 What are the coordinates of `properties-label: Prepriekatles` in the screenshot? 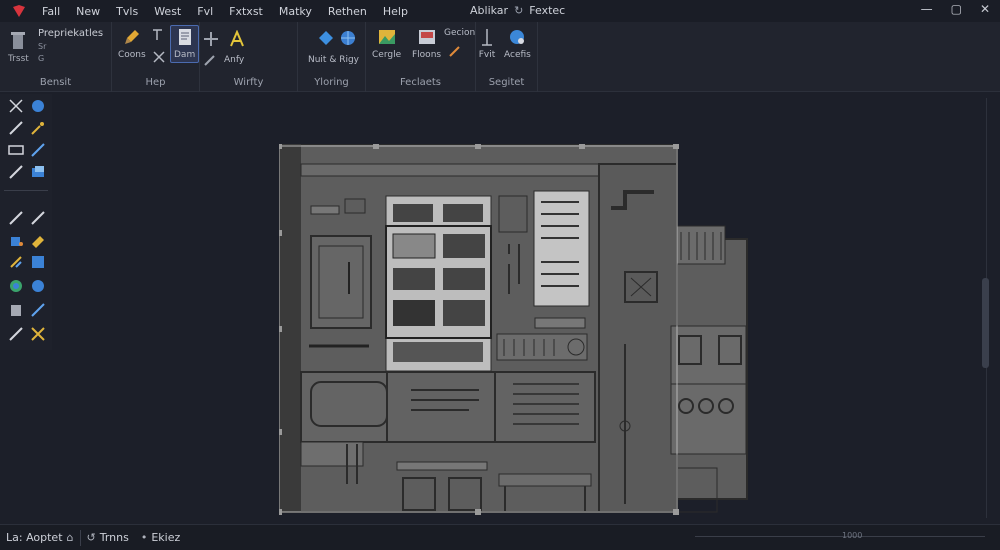 It's located at (70, 33).